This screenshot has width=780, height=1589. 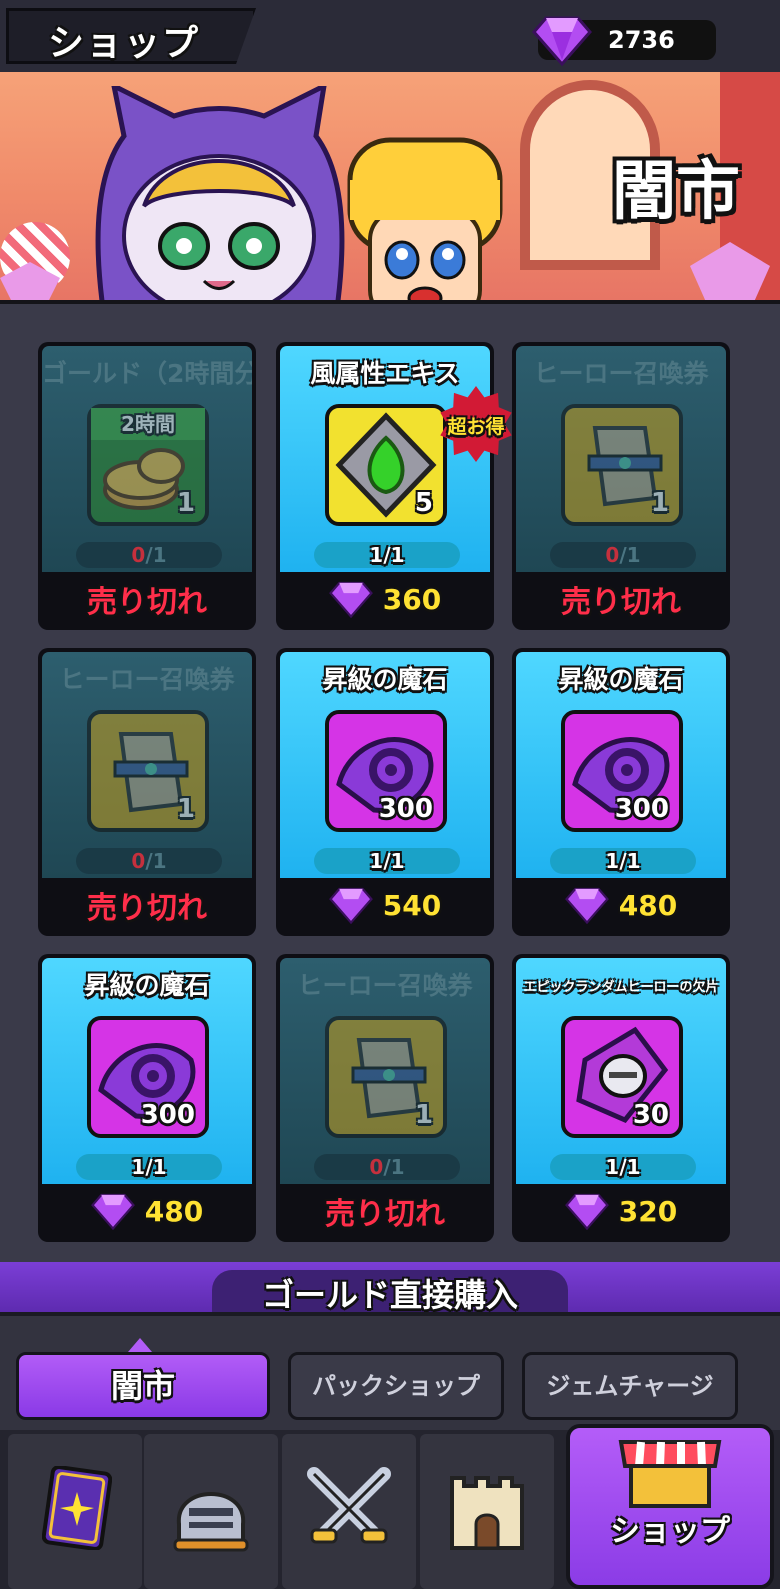 What do you see at coordinates (630, 1386) in the screenshot?
I see `tab-gem-charge: ジェムチャージ` at bounding box center [630, 1386].